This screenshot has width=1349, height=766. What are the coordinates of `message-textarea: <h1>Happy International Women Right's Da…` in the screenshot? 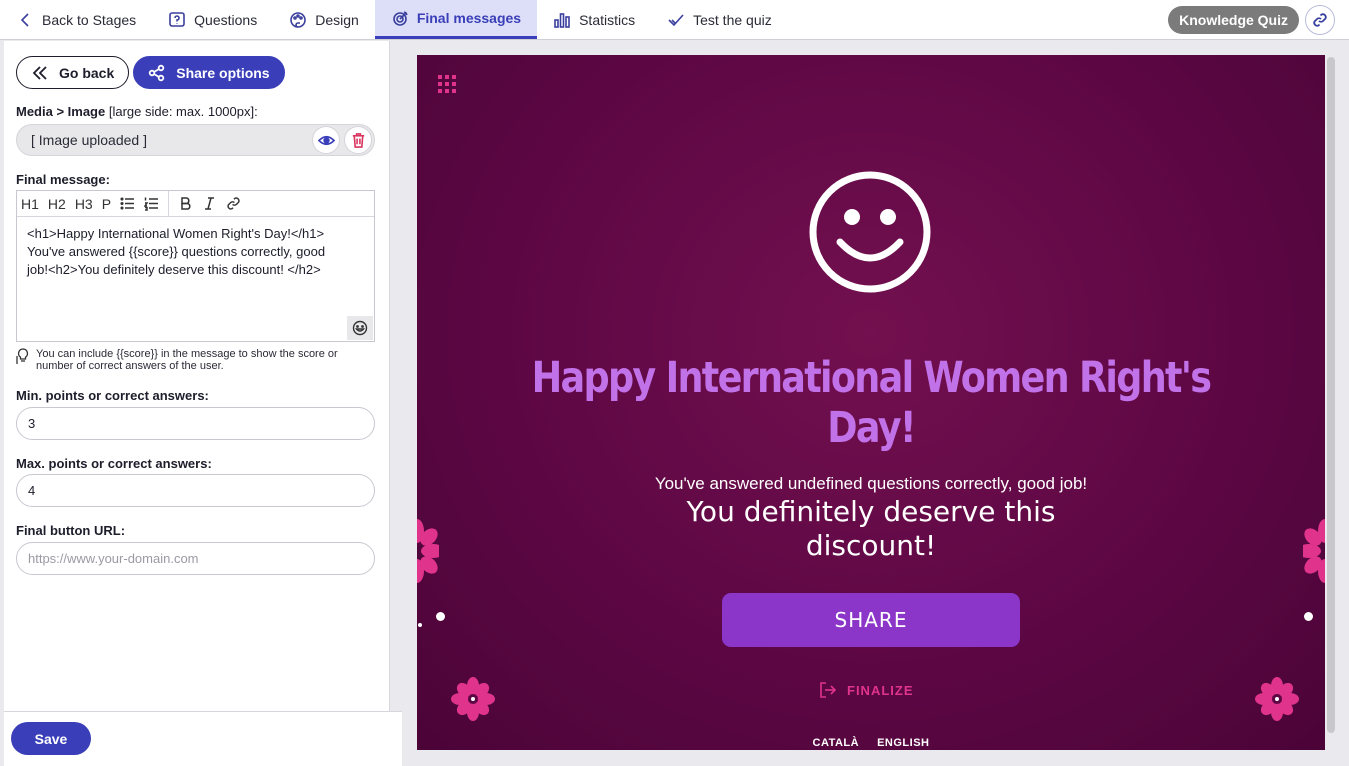 It's located at (195, 252).